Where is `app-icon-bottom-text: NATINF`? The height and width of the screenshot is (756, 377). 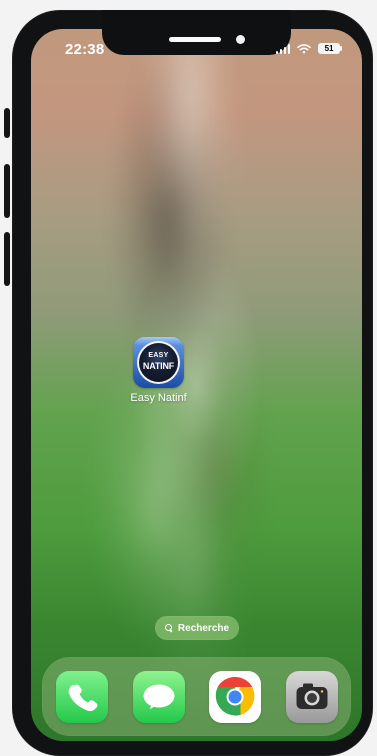 app-icon-bottom-text: NATINF is located at coordinates (158, 366).